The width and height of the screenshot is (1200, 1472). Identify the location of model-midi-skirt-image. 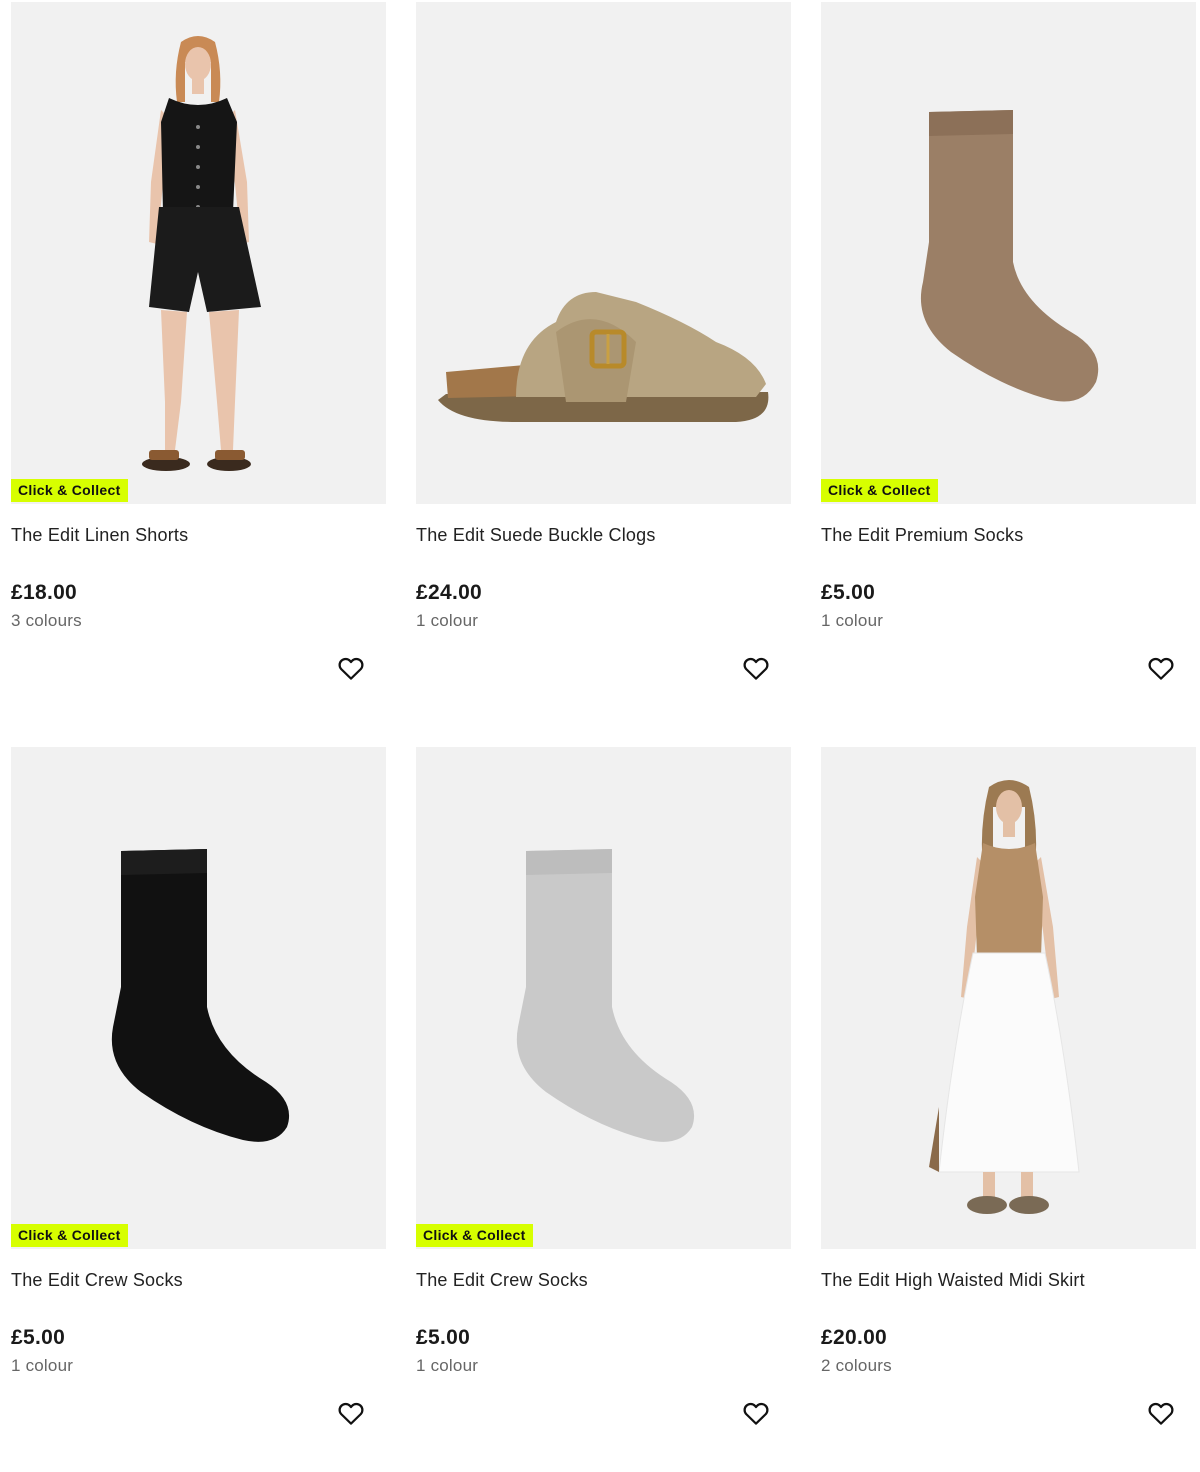
(1004, 997).